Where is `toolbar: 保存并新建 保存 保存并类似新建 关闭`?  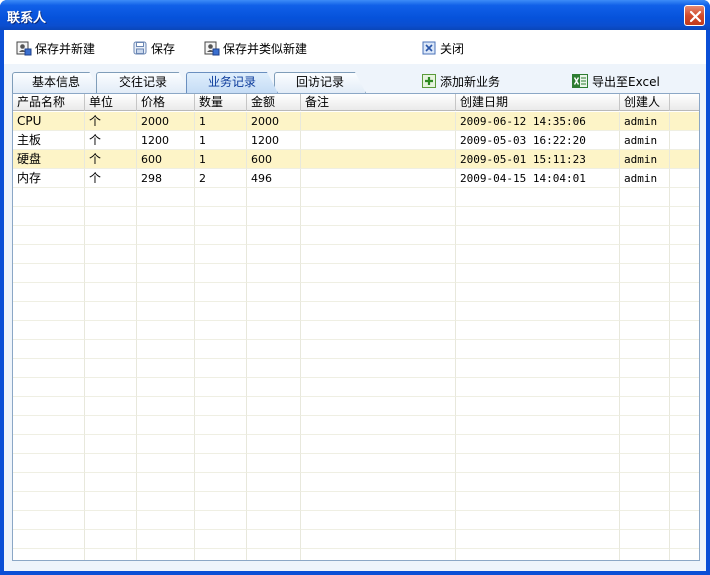
toolbar: 保存并新建 保存 保存并类似新建 关闭 is located at coordinates (355, 47).